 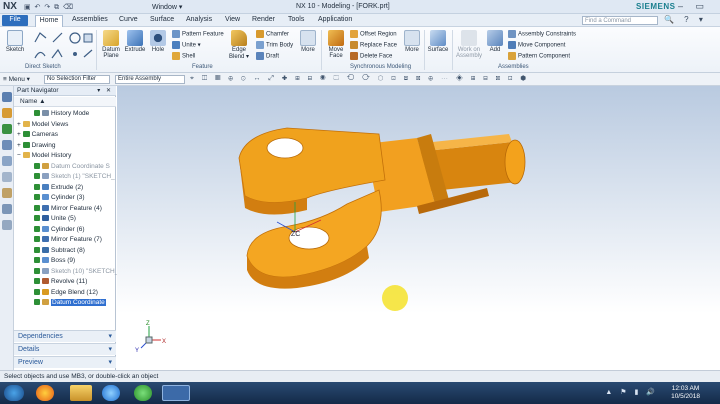 I want to click on window-menu: Window ▾, so click(x=167, y=7).